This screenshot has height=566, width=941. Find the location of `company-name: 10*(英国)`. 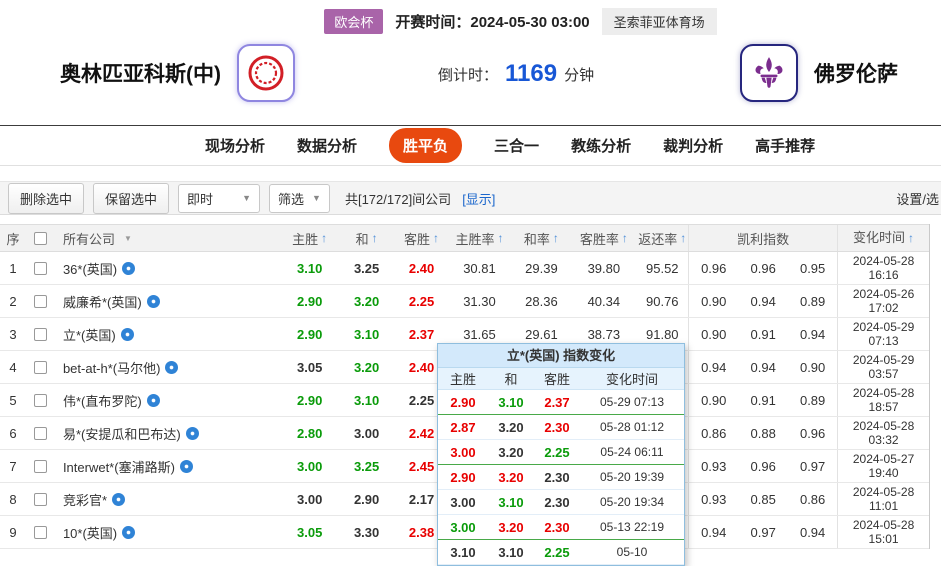

company-name: 10*(英国) is located at coordinates (90, 532).